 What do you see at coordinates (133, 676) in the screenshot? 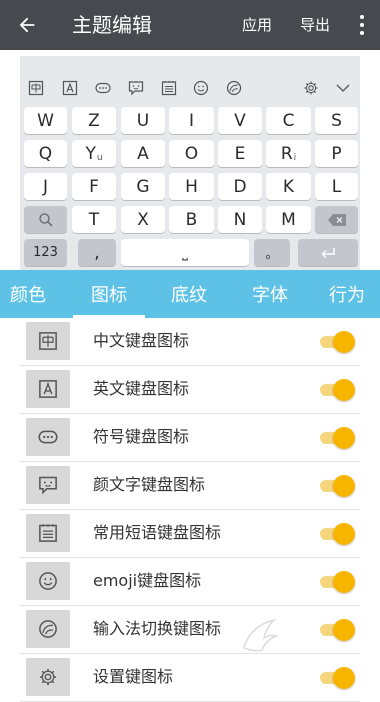
I see `list-item-label: 设置键图标` at bounding box center [133, 676].